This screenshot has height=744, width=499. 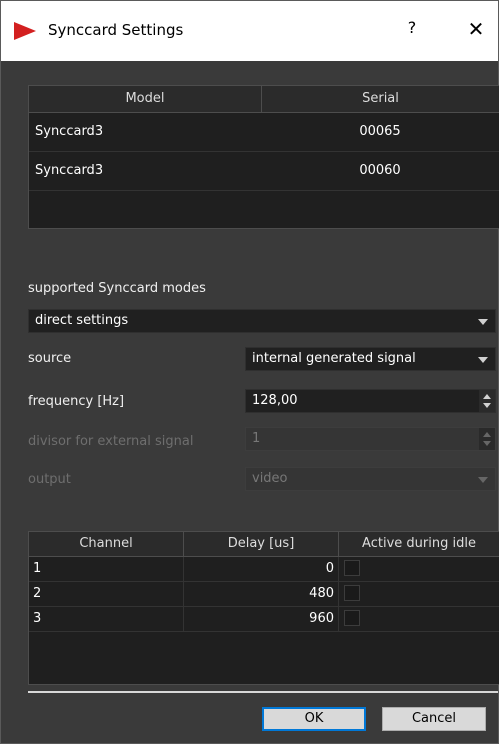 I want to click on output-label: output, so click(x=49, y=479).